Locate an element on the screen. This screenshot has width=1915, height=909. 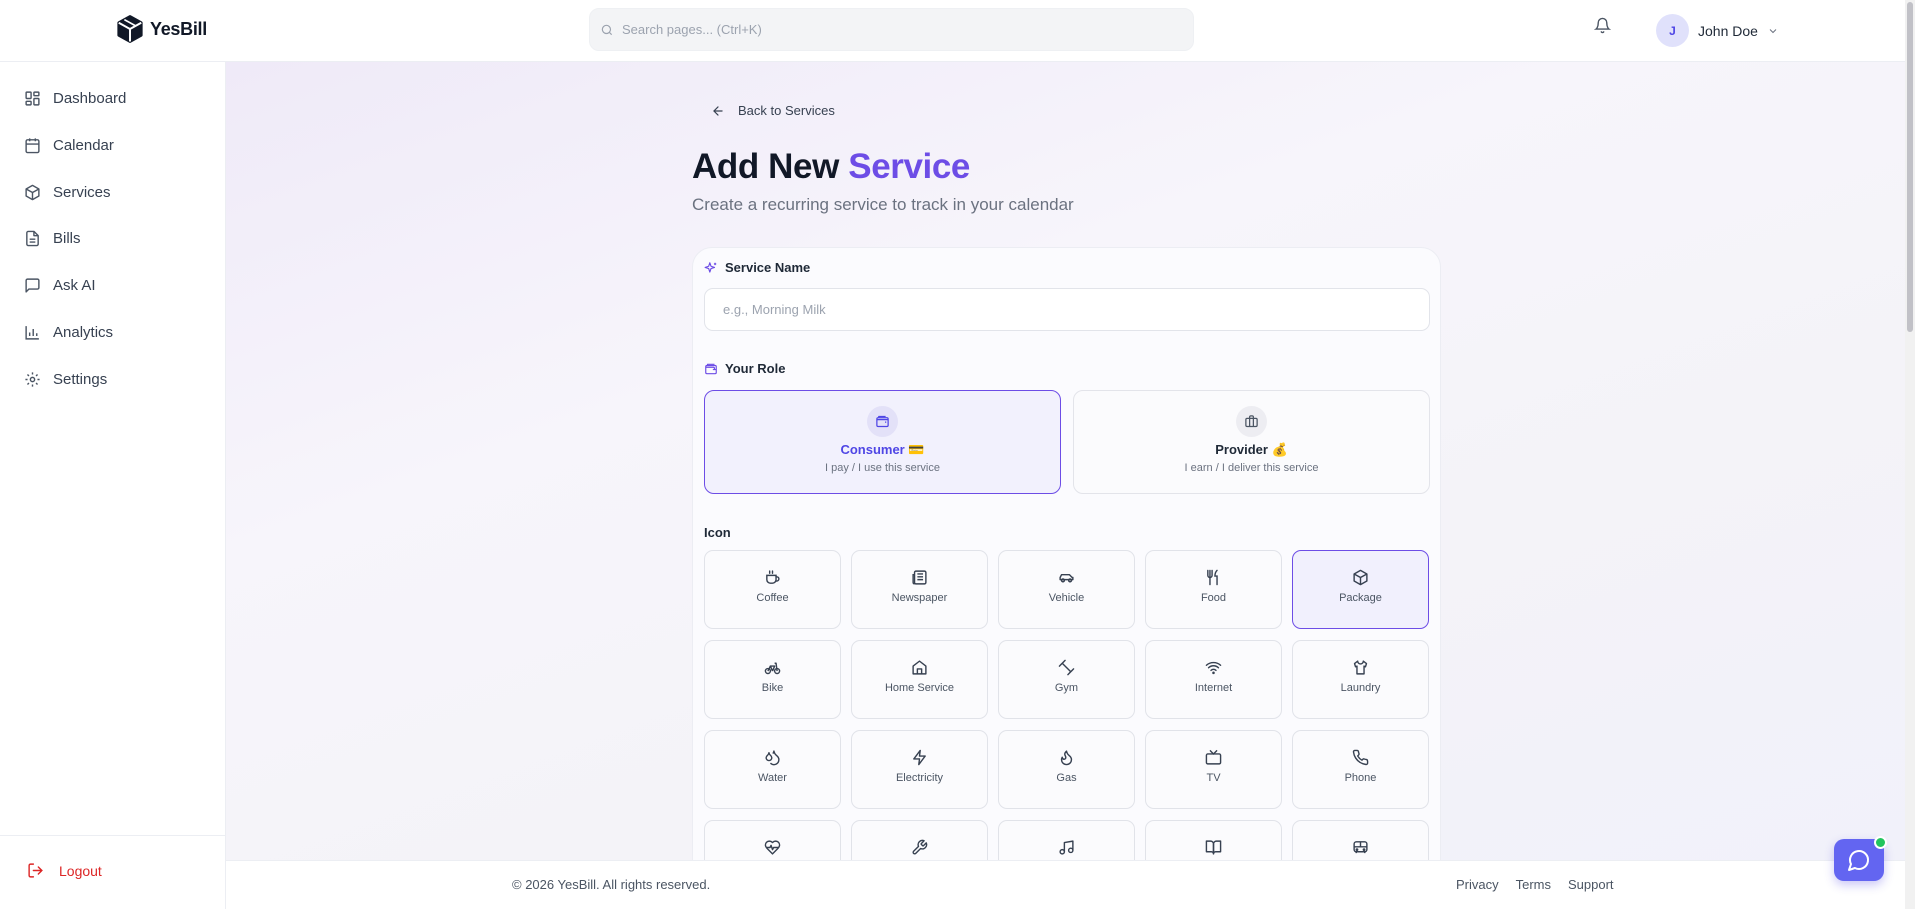
sidebar-item-bills: Bills is located at coordinates (52, 238).